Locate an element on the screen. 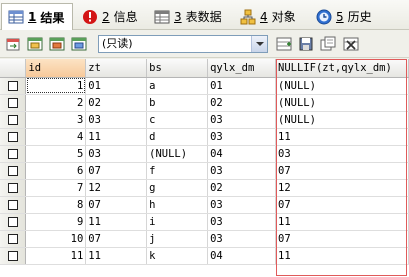 The height and width of the screenshot is (277, 409). cell-qylx-dm: 01 is located at coordinates (242, 86).